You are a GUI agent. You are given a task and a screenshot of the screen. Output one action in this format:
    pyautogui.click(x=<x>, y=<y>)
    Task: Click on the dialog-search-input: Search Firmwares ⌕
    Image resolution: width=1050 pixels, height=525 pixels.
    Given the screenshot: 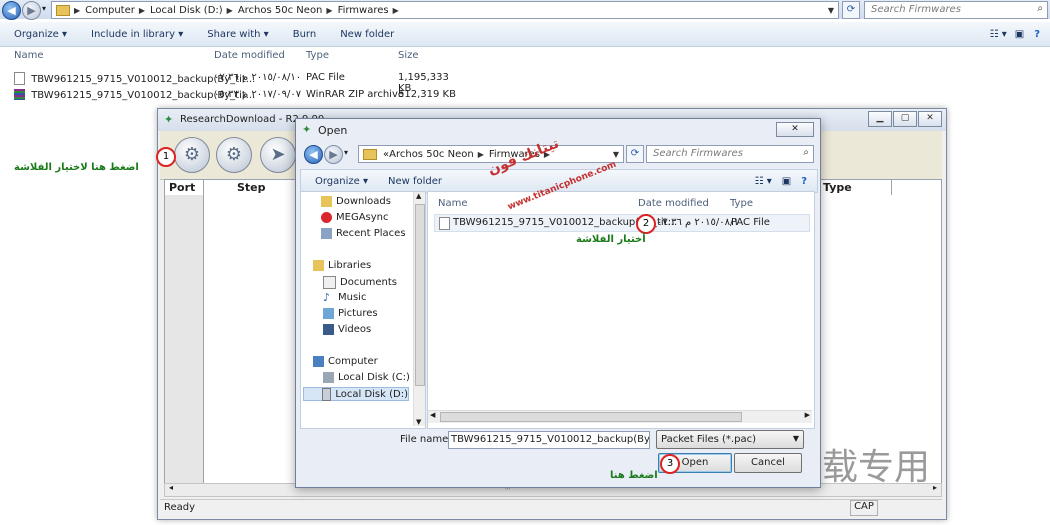 What is the action you would take?
    pyautogui.click(x=730, y=154)
    